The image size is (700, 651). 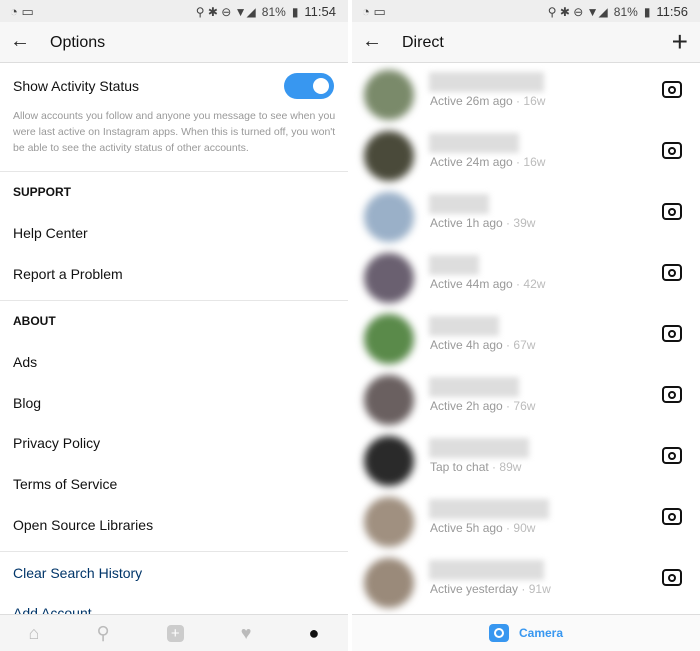 What do you see at coordinates (471, 101) in the screenshot?
I see `activity-text: Active 26m ago` at bounding box center [471, 101].